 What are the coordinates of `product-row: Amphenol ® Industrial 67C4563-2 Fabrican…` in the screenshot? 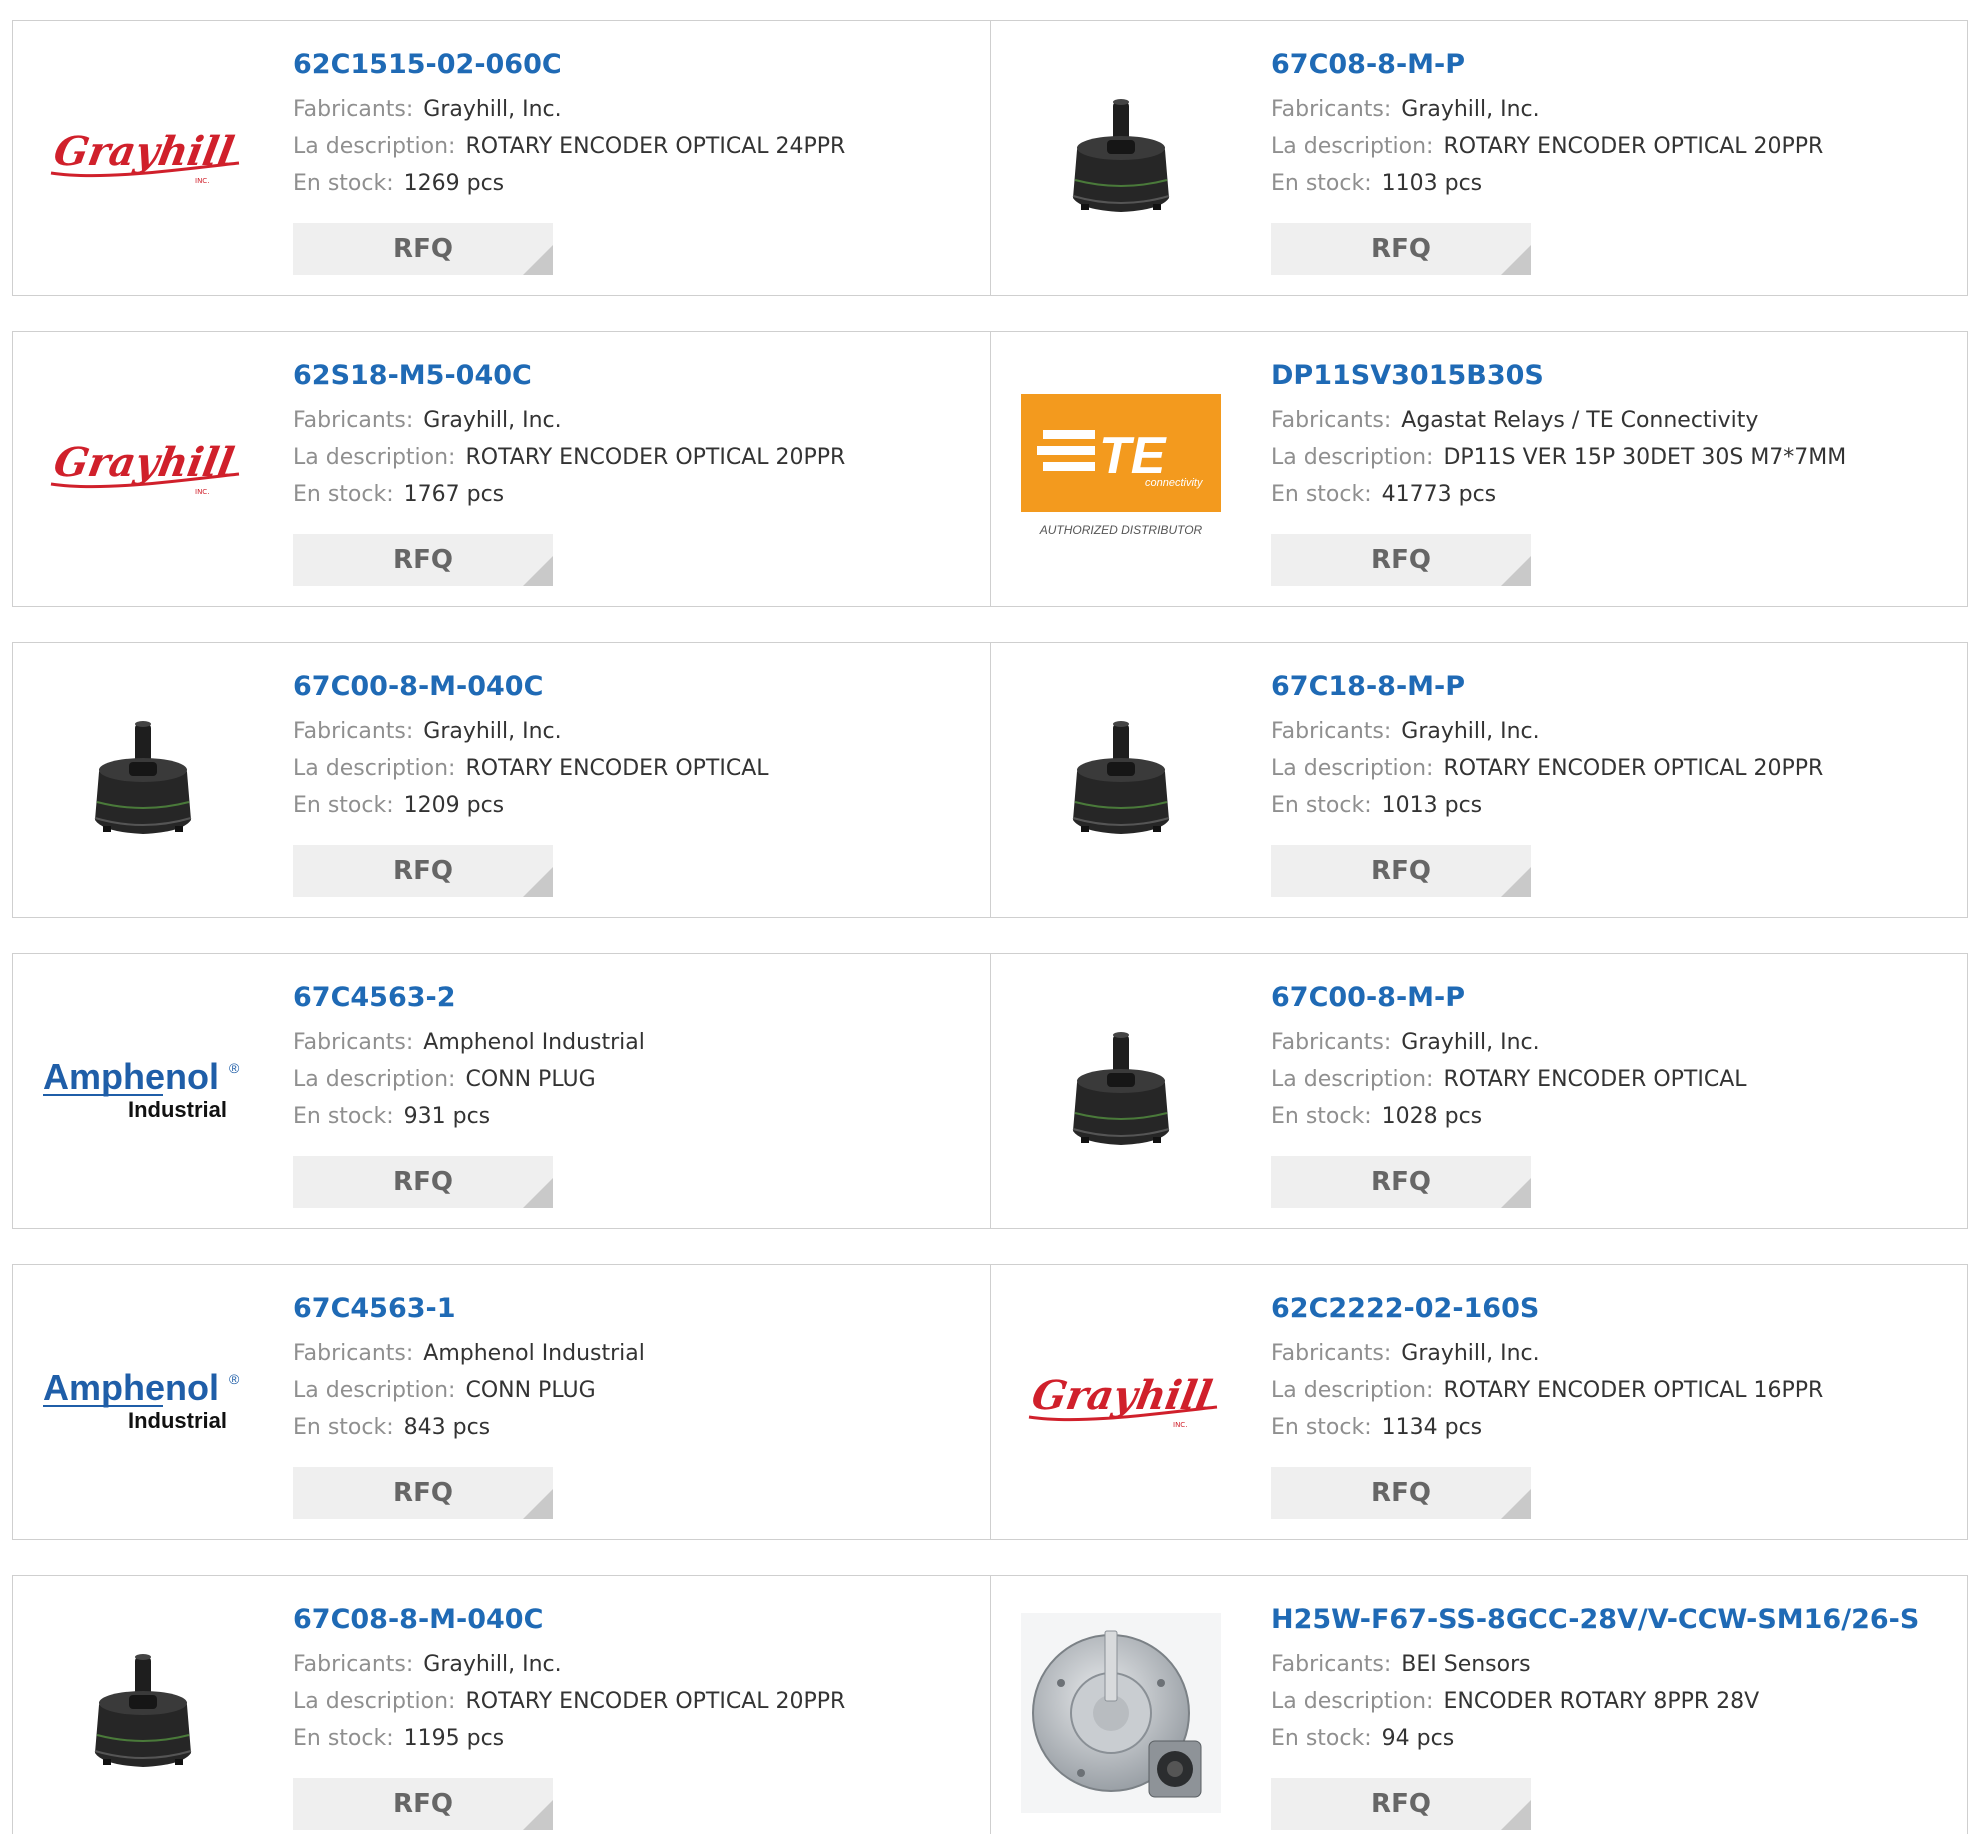 It's located at (990, 1091).